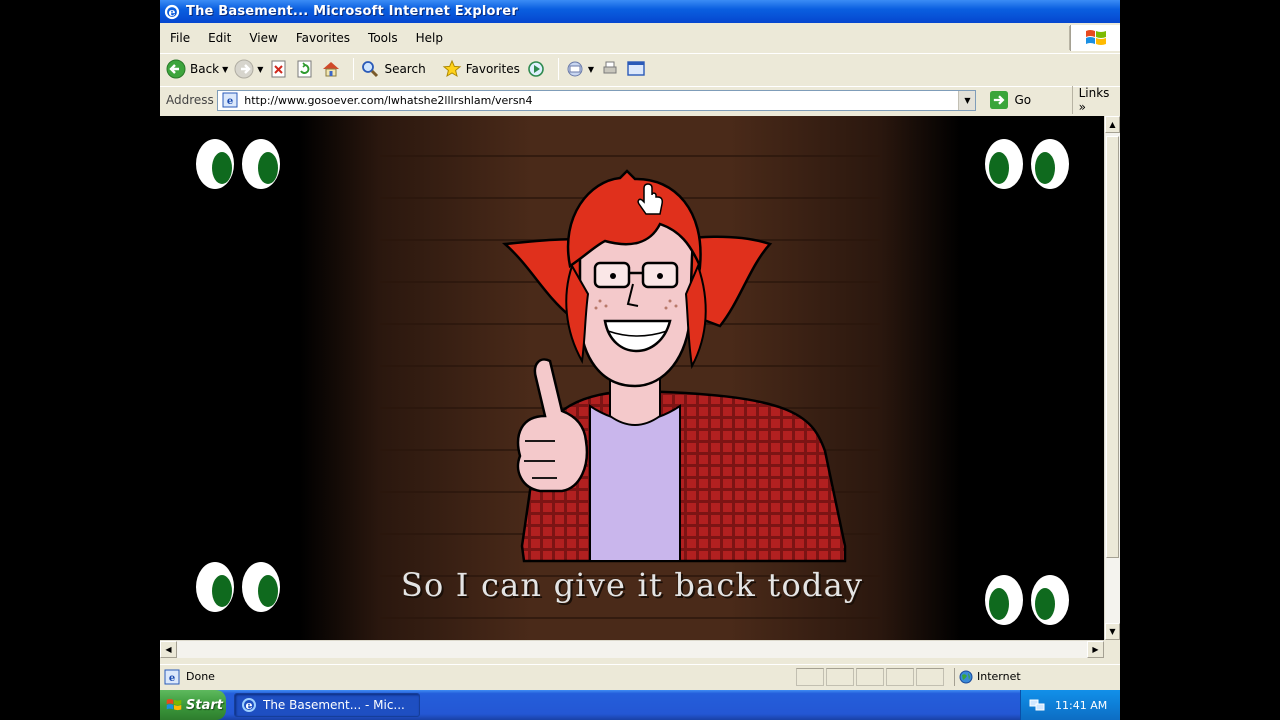  Describe the element at coordinates (1082, 107) in the screenshot. I see `chevron-right-icon: »` at that location.